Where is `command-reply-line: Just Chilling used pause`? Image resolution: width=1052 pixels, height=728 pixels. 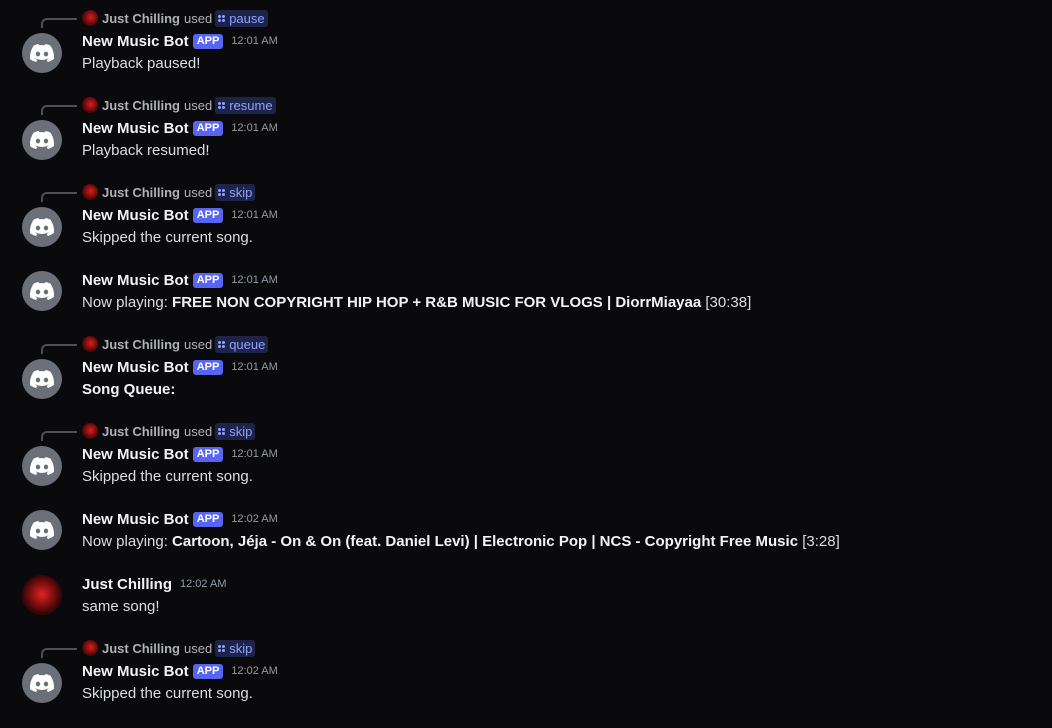 command-reply-line: Just Chilling used pause is located at coordinates (175, 18).